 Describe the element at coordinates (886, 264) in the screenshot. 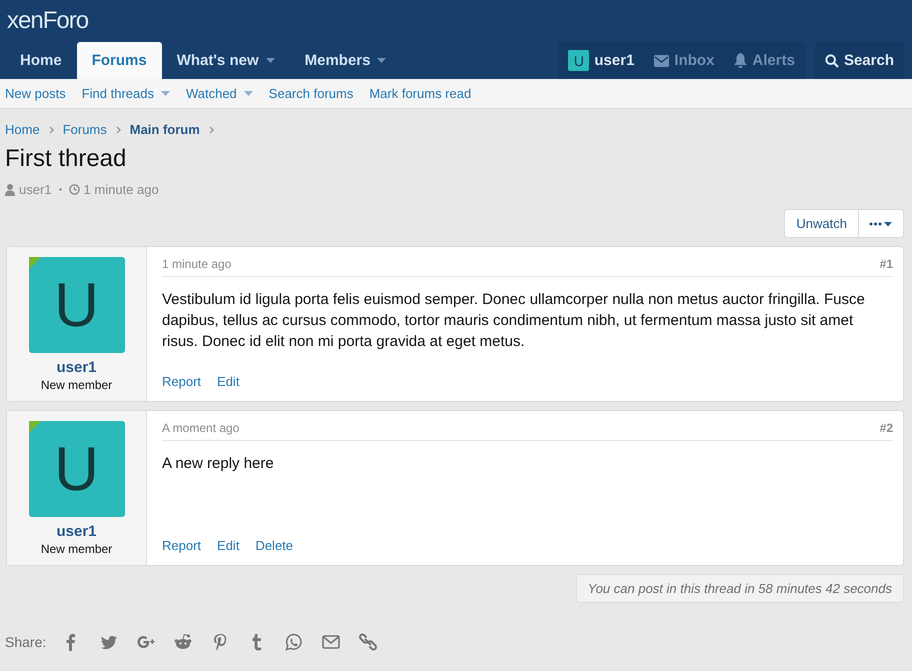

I see `post-number: #1` at that location.